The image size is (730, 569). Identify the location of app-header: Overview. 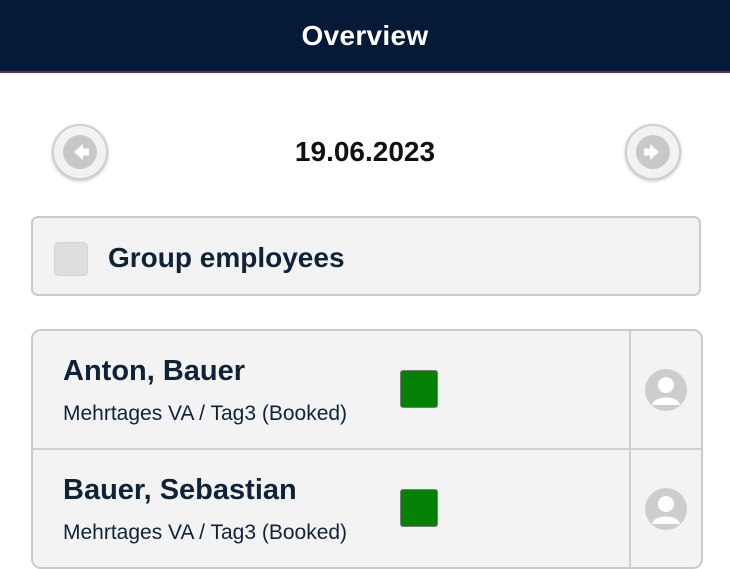
(365, 36).